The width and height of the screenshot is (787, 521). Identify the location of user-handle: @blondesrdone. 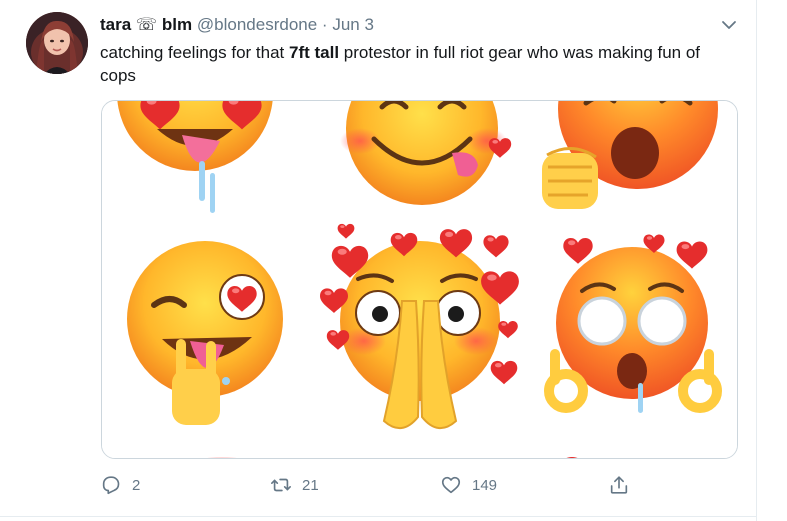
(257, 24).